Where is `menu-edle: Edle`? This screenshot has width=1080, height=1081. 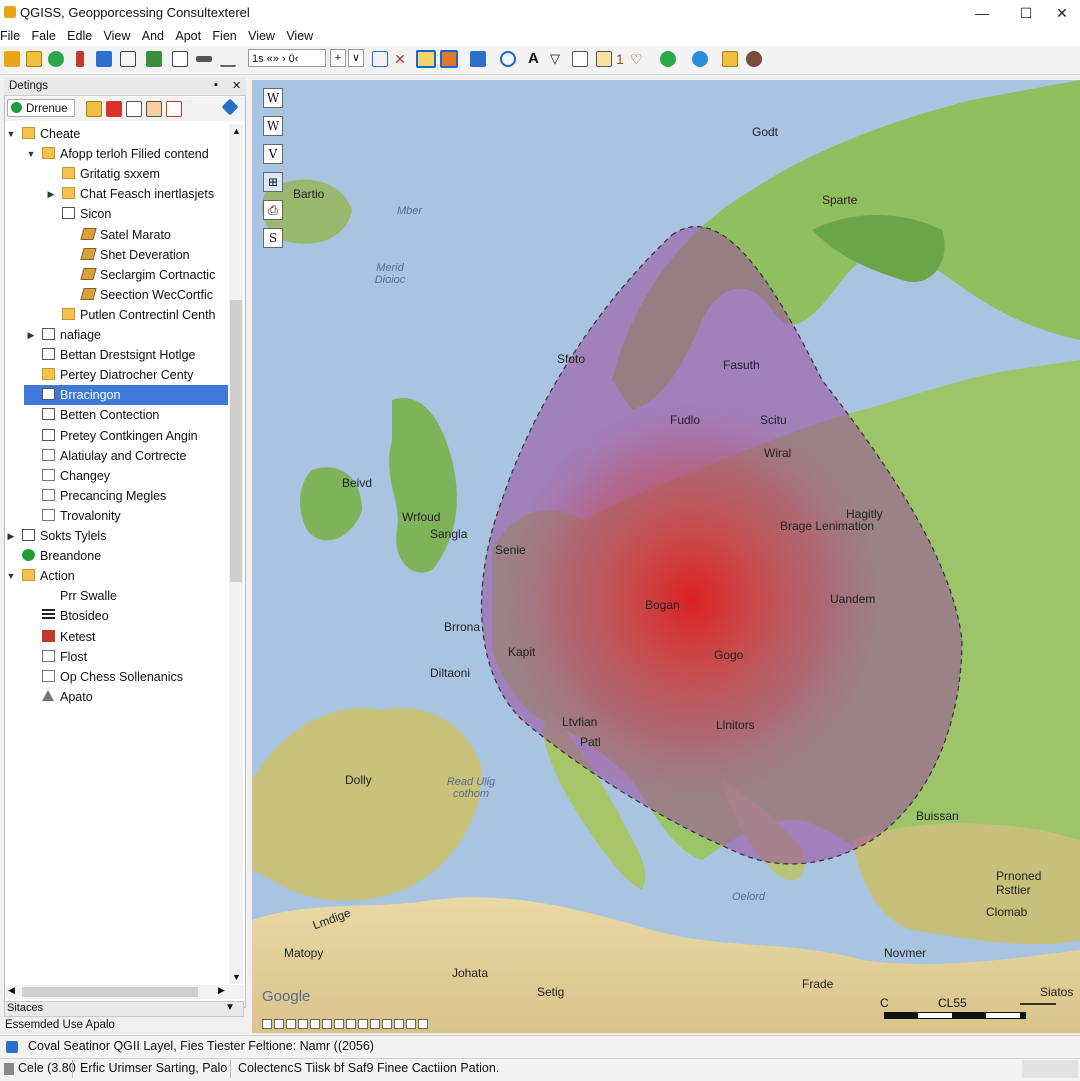 menu-edle: Edle is located at coordinates (79, 36).